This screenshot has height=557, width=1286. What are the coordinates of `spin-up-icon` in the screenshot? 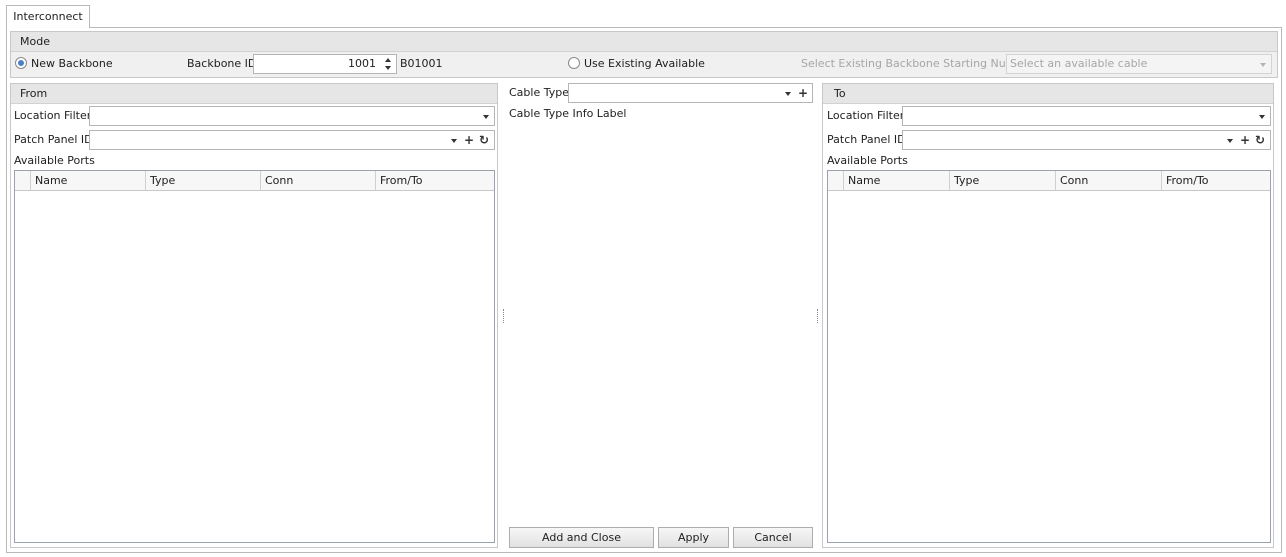 It's located at (388, 60).